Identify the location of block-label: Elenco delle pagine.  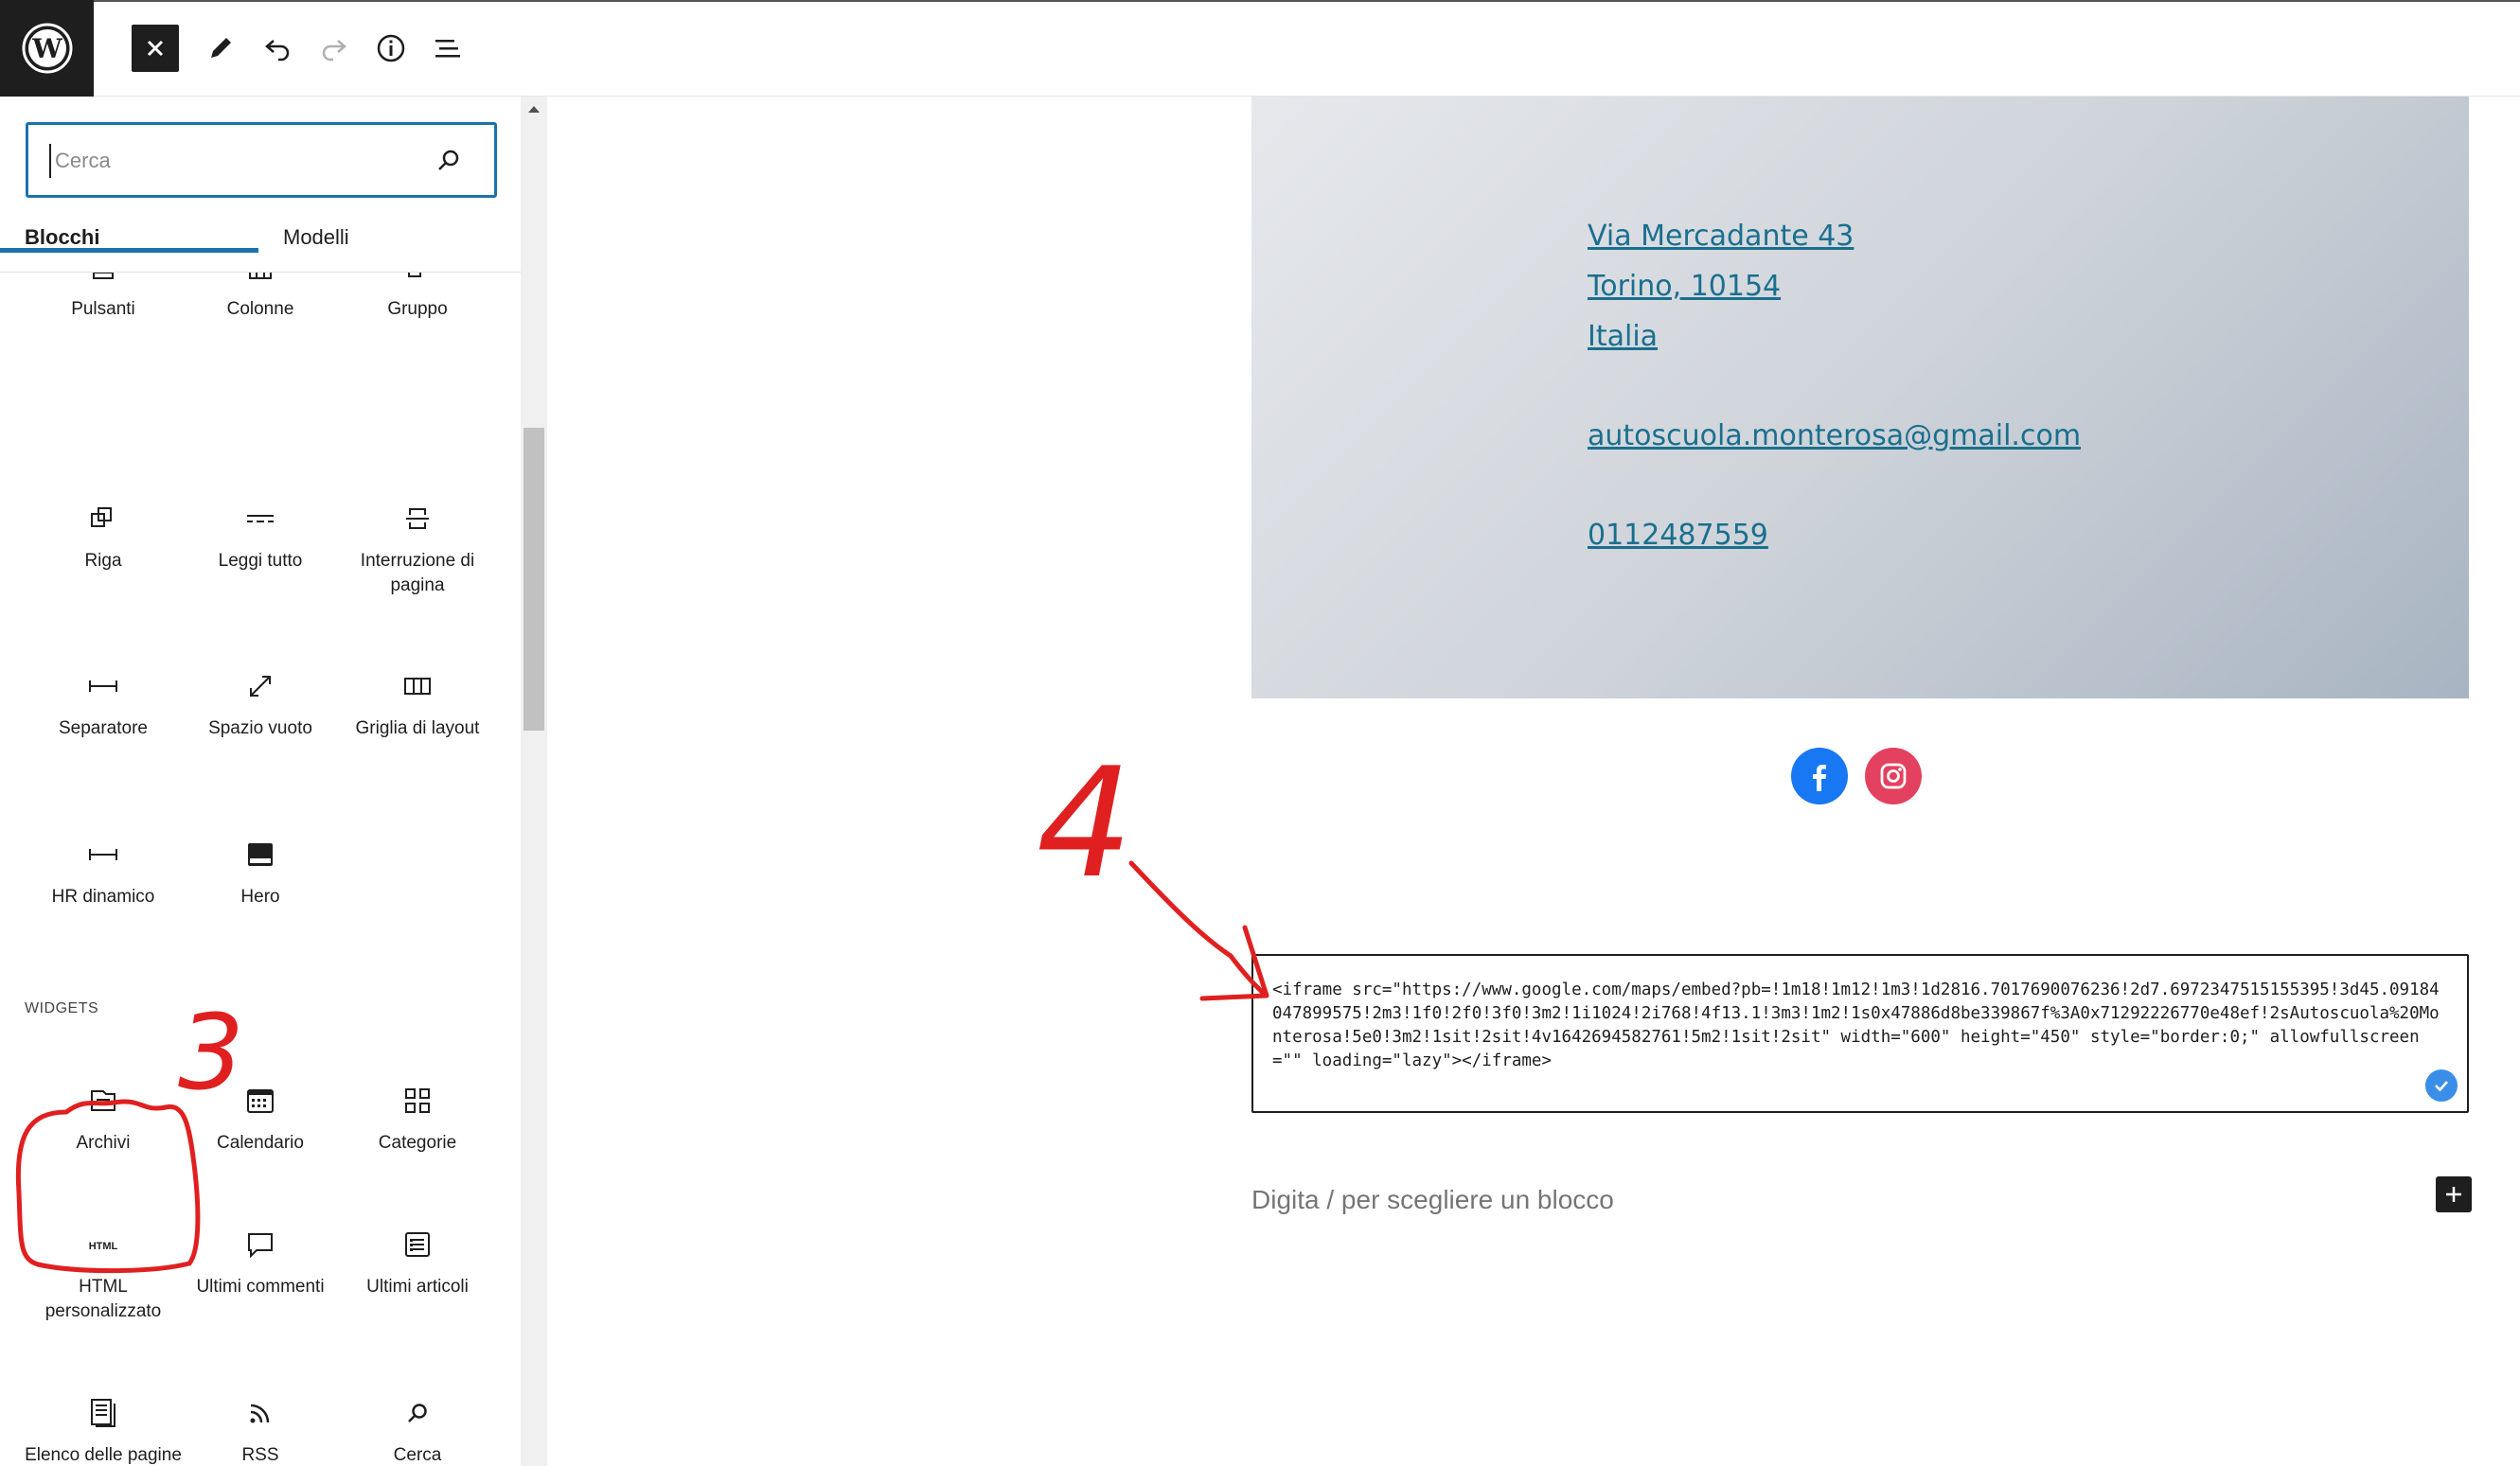
(103, 1455).